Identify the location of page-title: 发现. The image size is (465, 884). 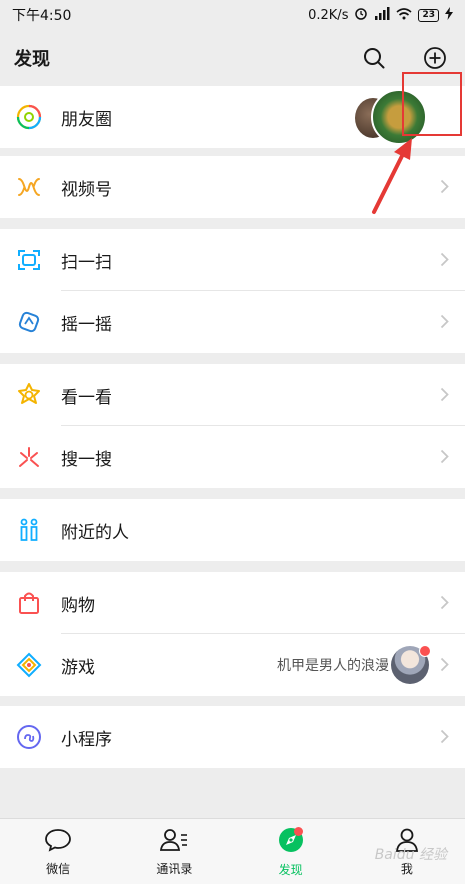
(32, 59).